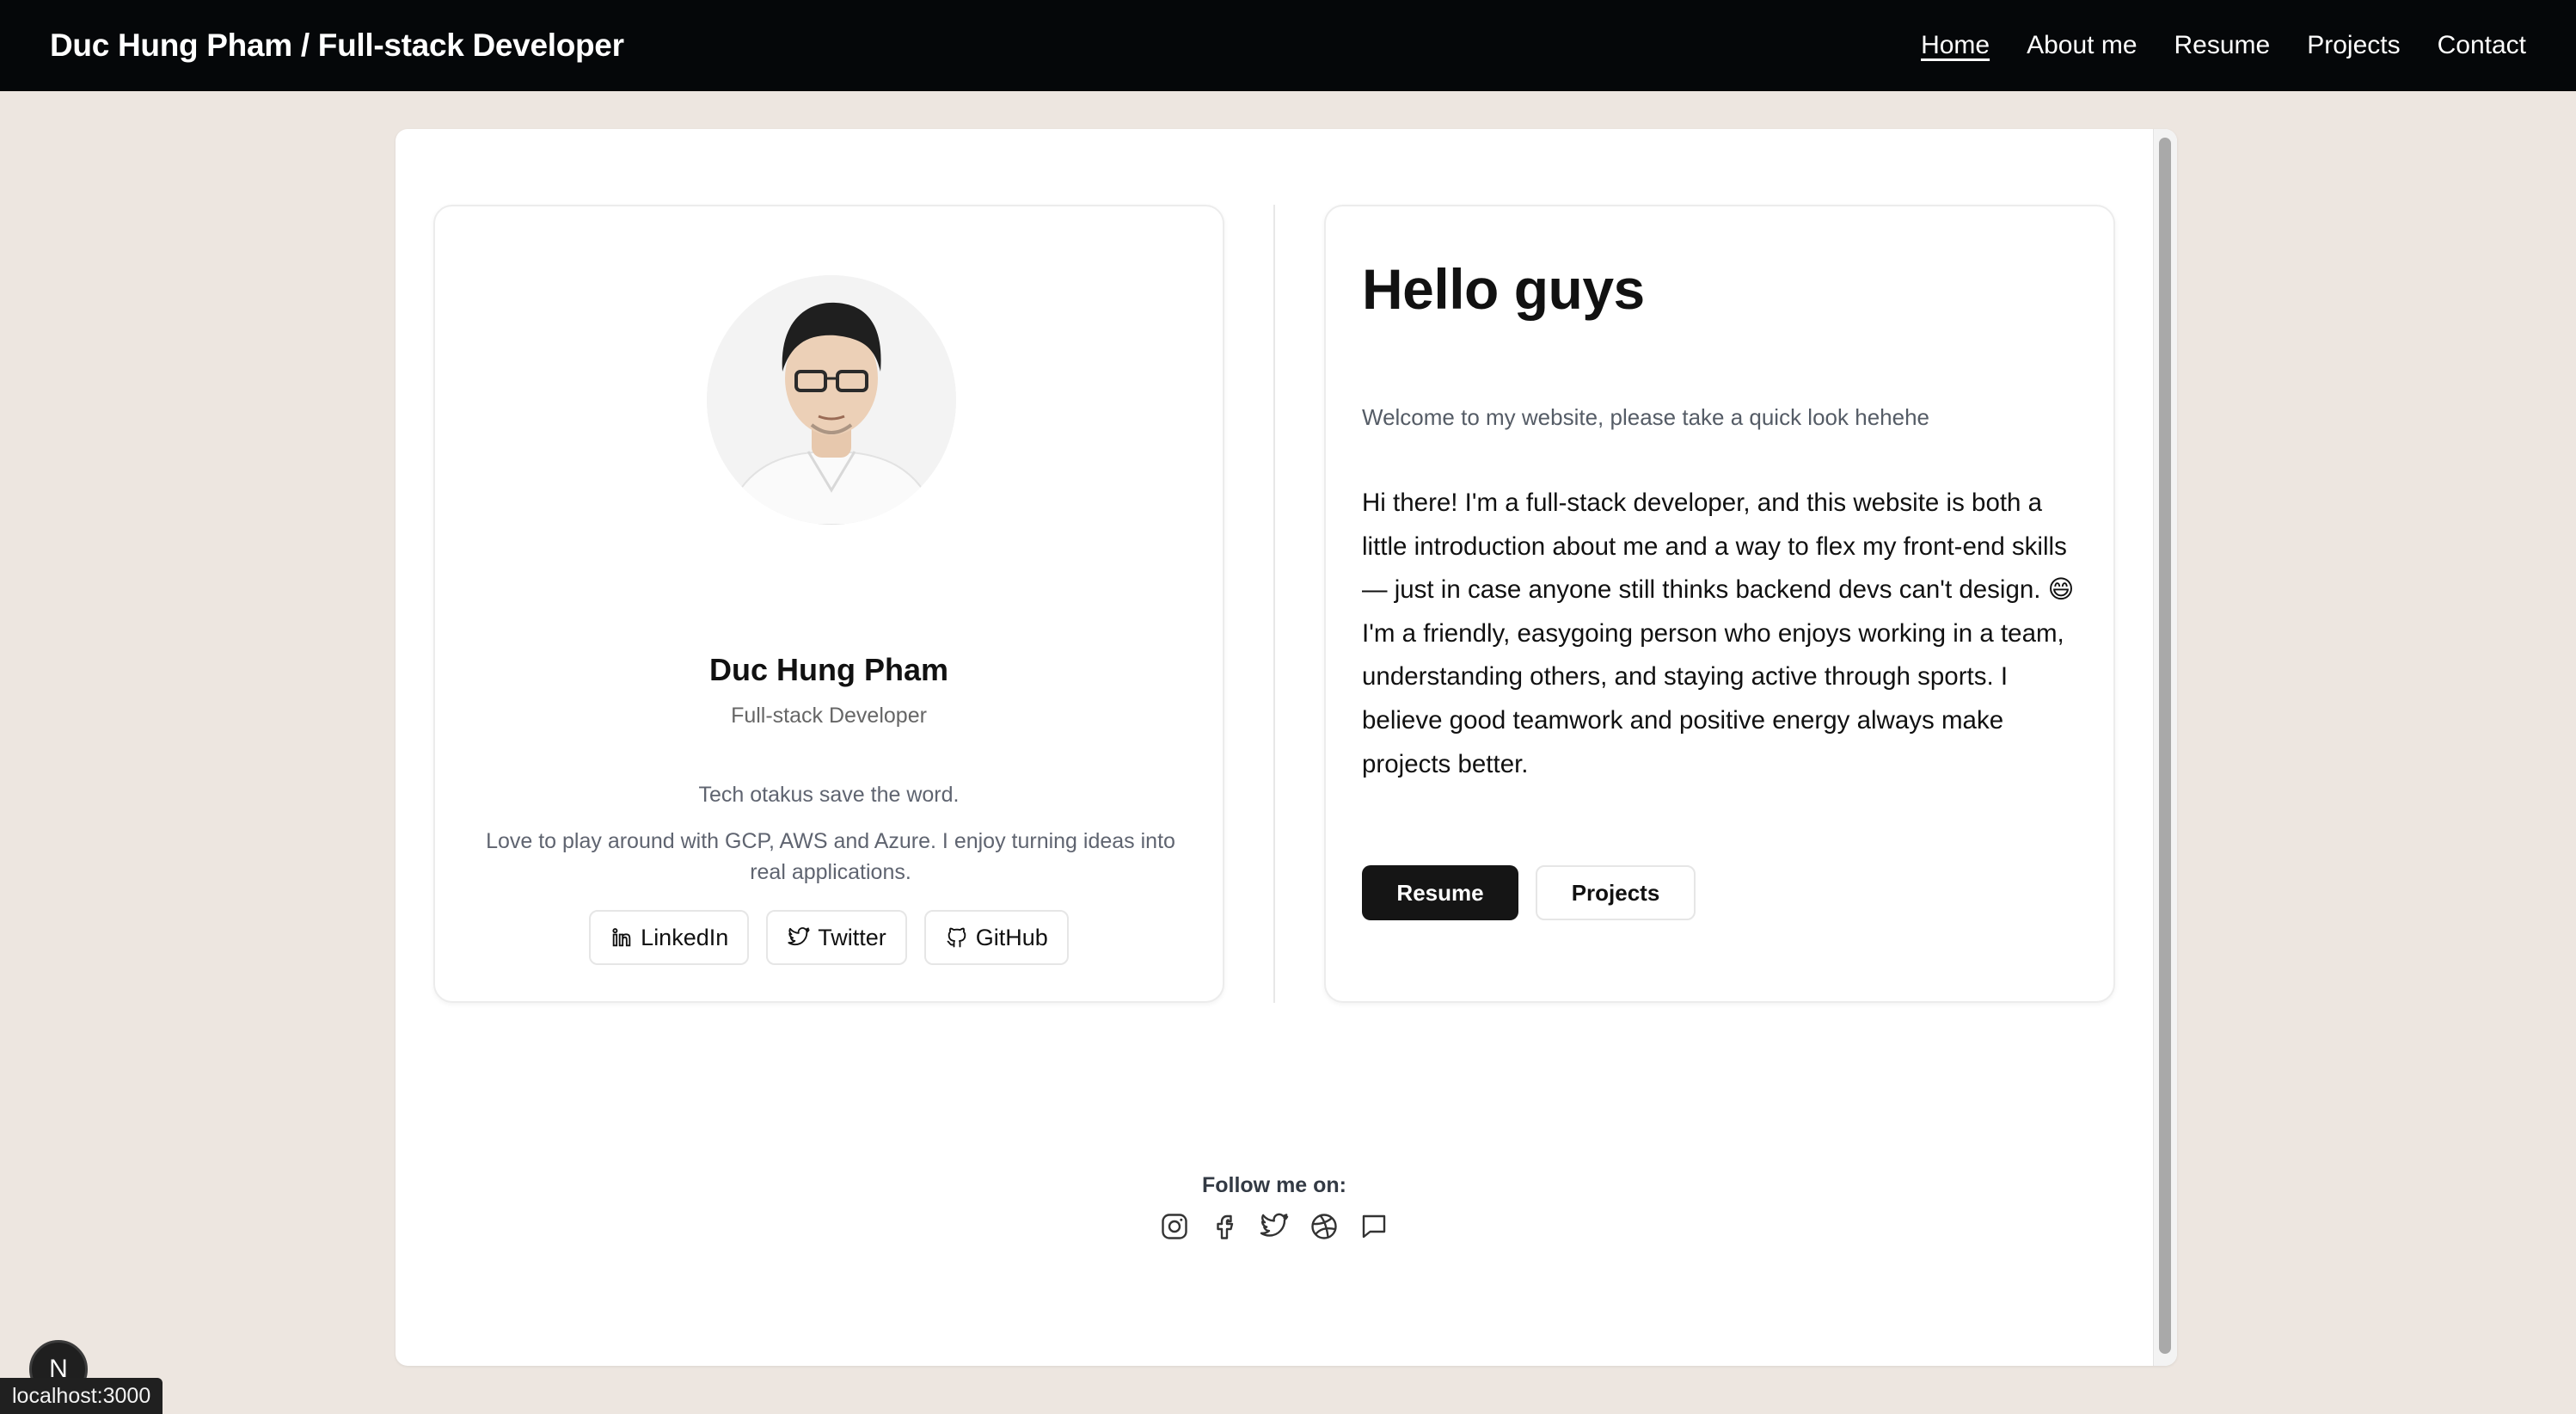 This screenshot has height=1414, width=2576. I want to click on profile-tagline: Tech otakus save the word., so click(829, 795).